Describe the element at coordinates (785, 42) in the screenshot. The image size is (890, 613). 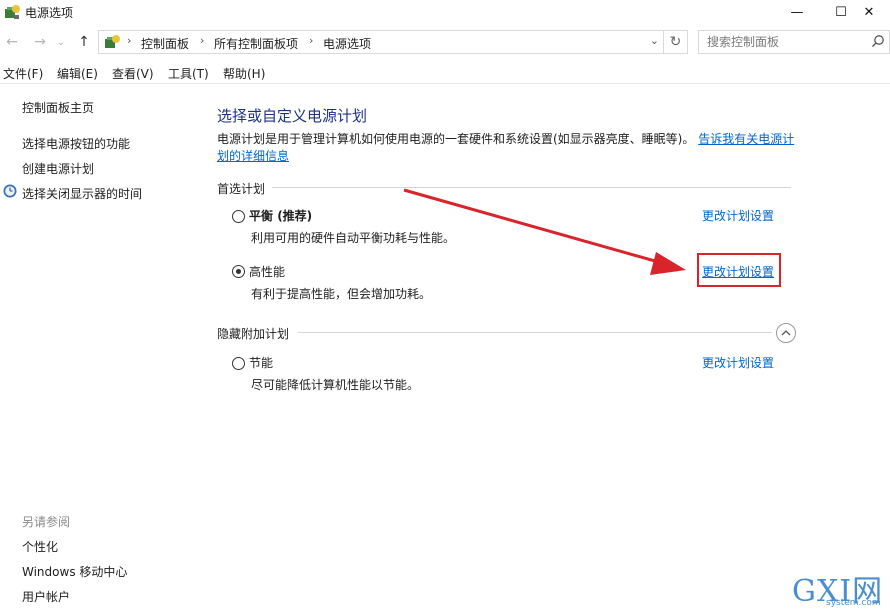
I see `search-input` at that location.